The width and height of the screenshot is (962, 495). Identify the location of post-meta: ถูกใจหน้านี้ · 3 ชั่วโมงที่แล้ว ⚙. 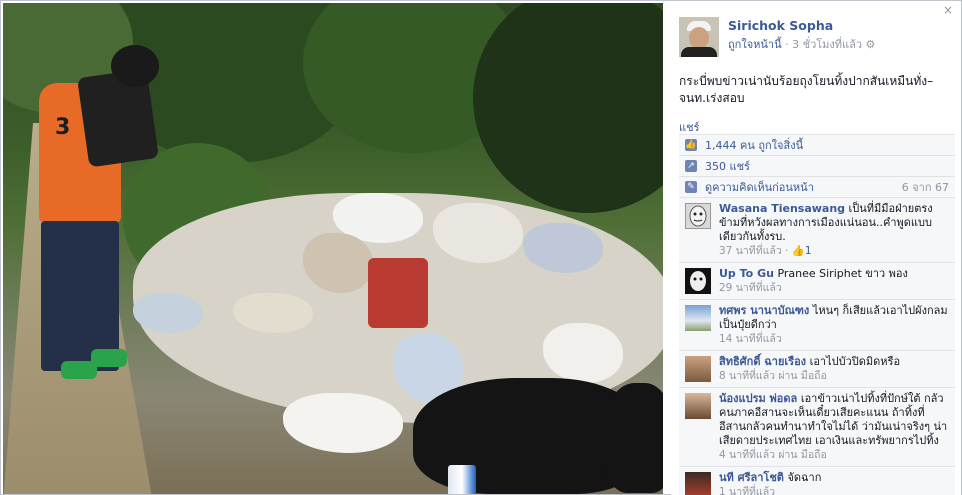
(801, 44).